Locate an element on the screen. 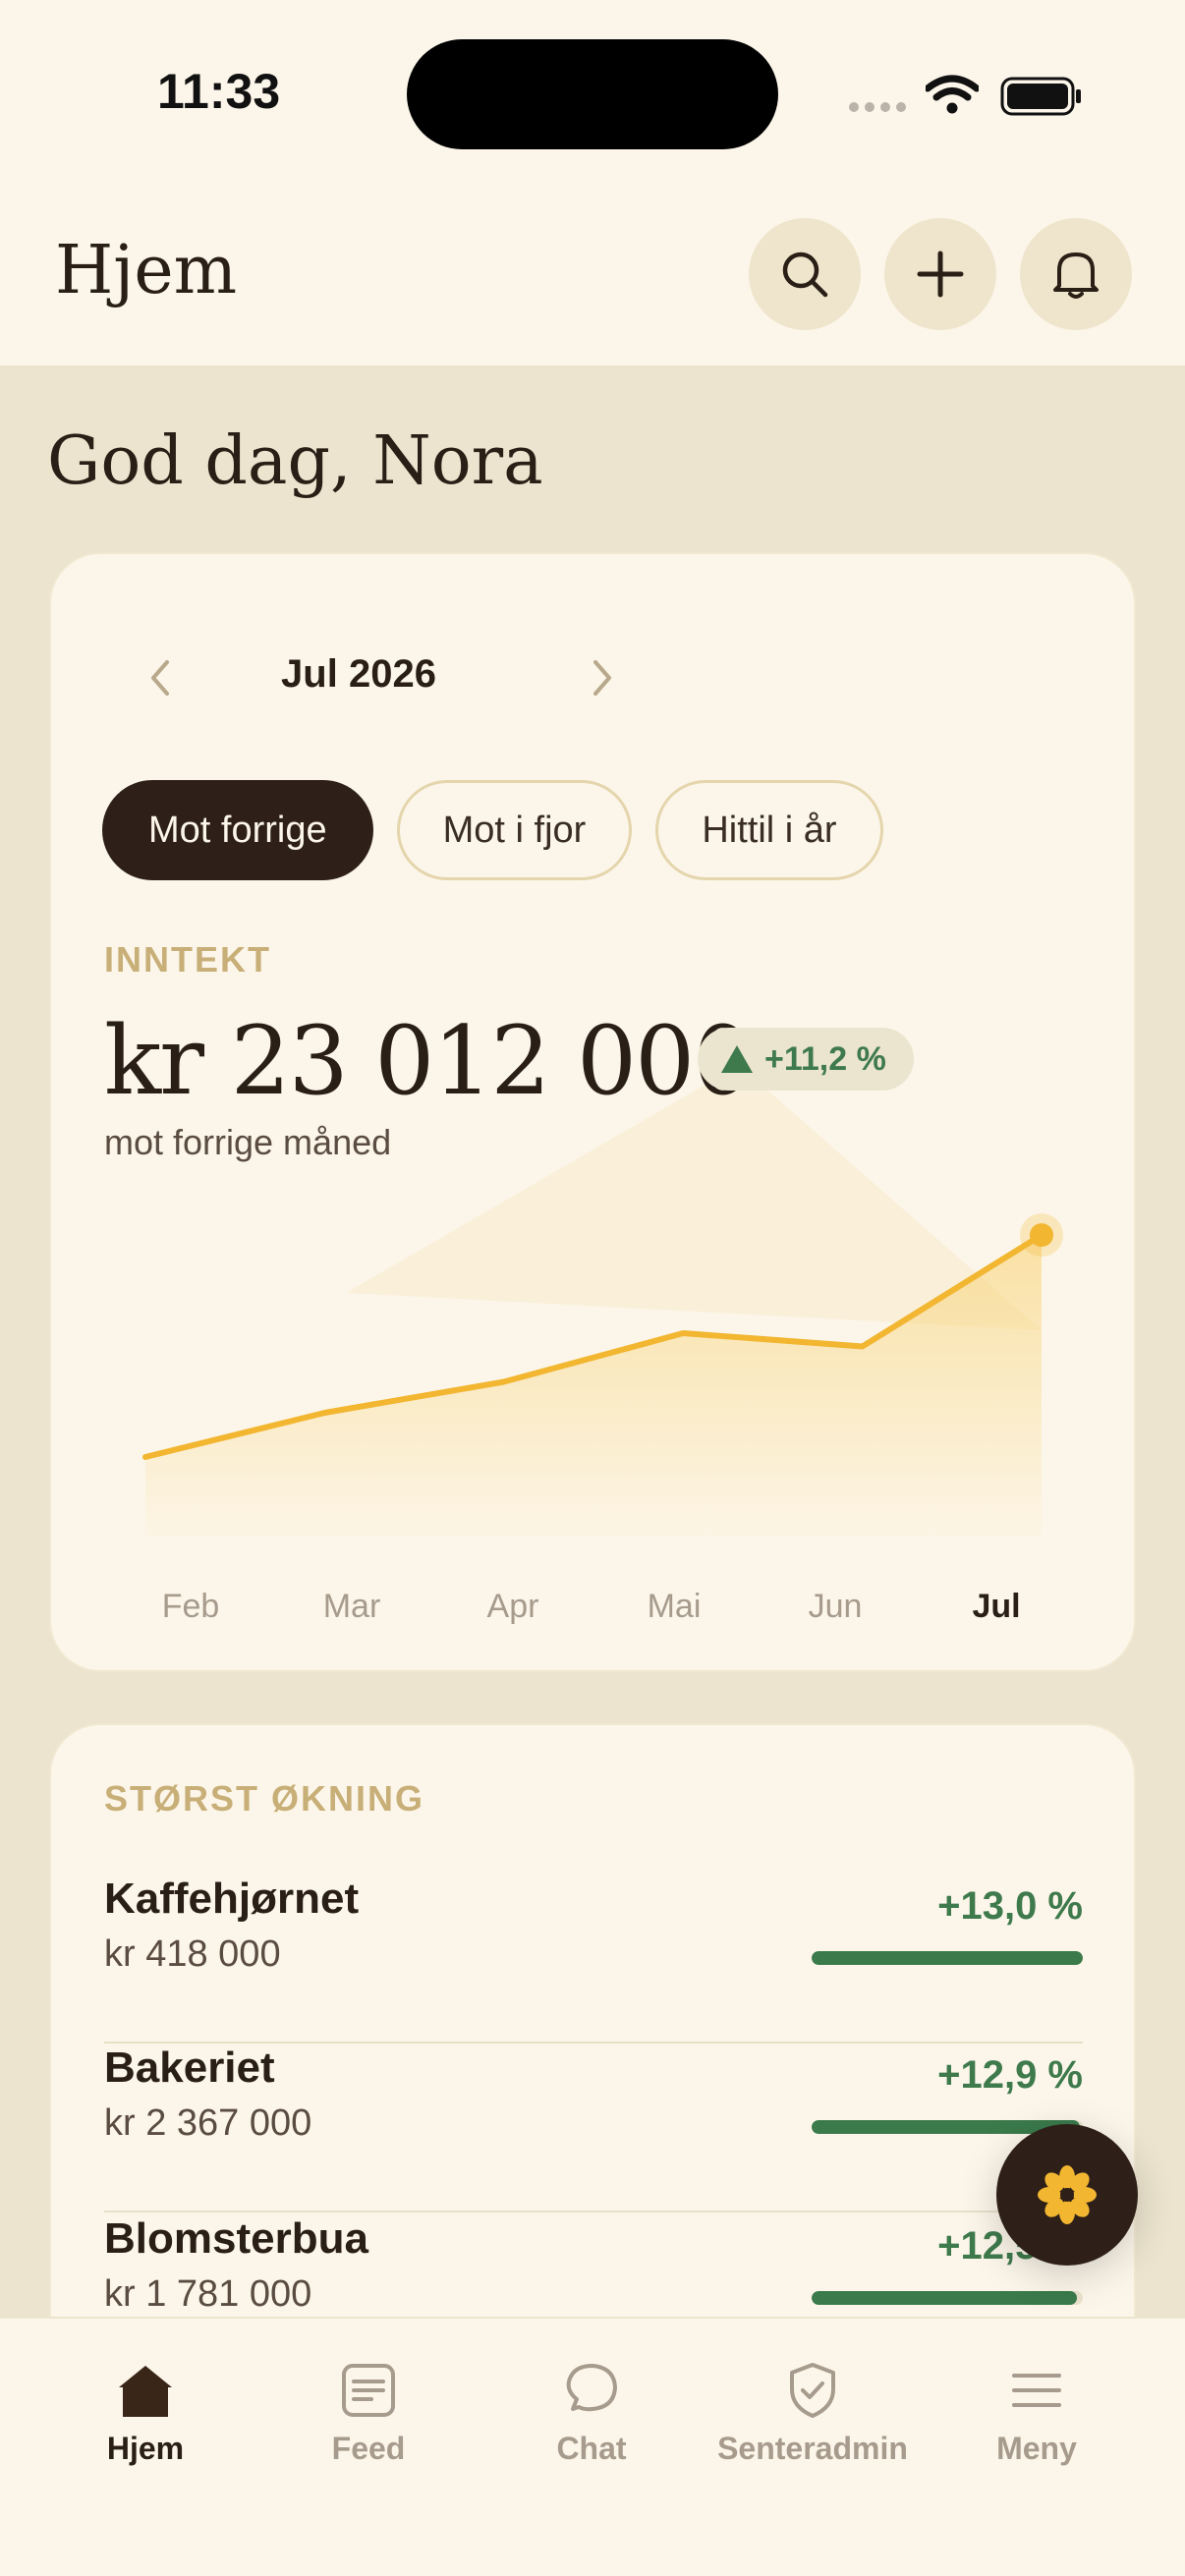 This screenshot has width=1185, height=2576. change-value: +11,2 % is located at coordinates (825, 1058).